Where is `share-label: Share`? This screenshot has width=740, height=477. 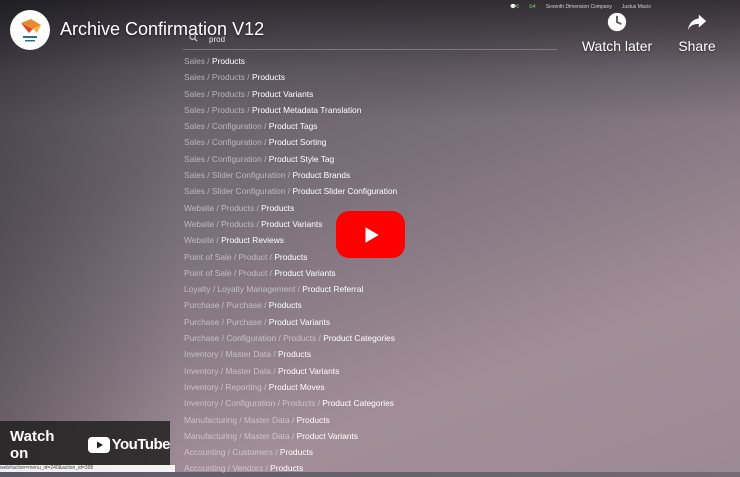 share-label: Share is located at coordinates (697, 46).